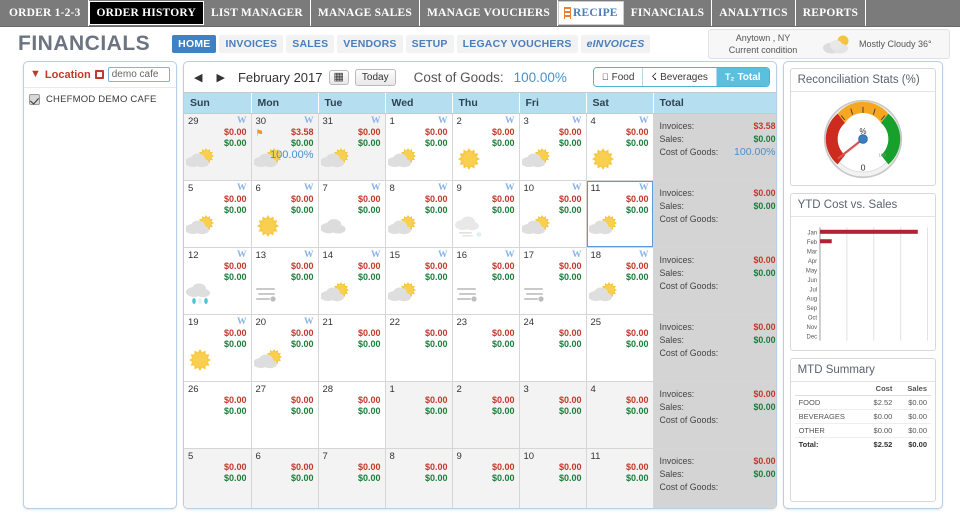  Describe the element at coordinates (419, 348) in the screenshot. I see `calendar-day-cell: 22 $0.00 $0.00` at that location.